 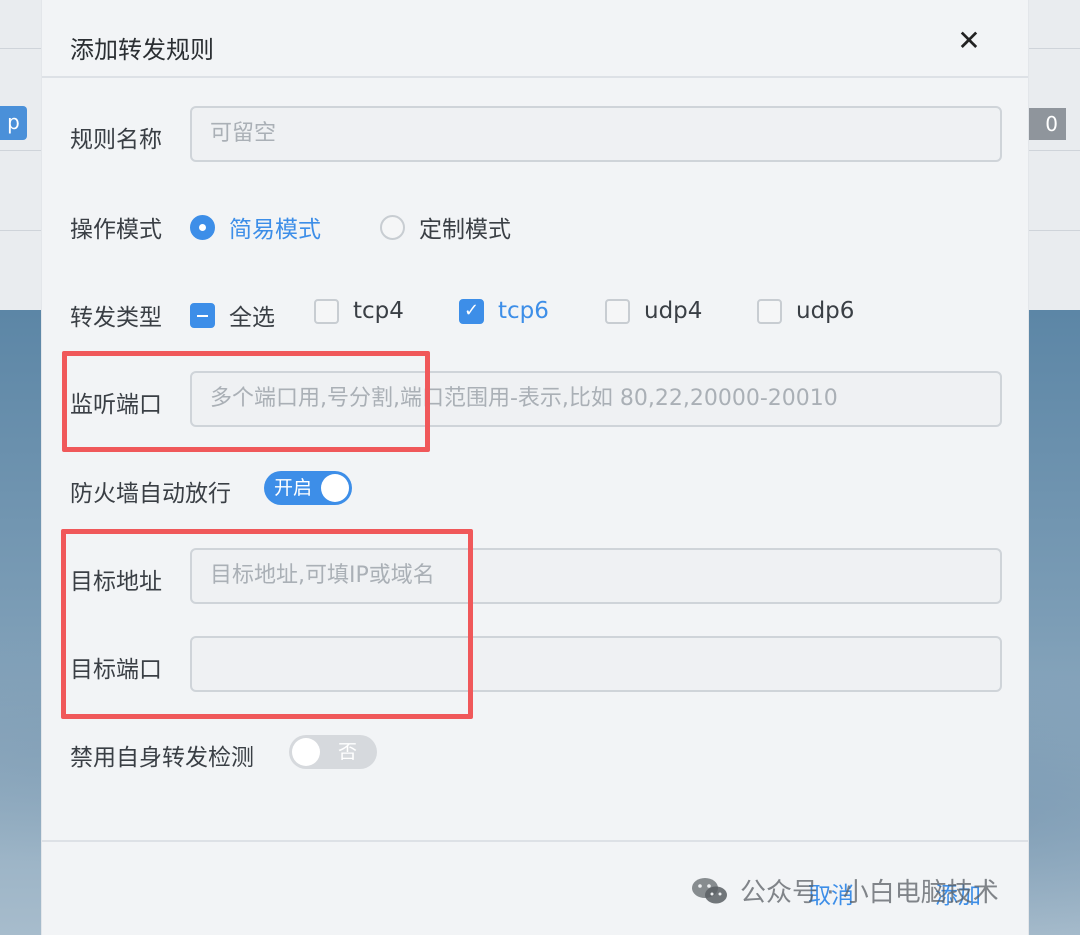 I want to click on background-button: p, so click(x=13, y=123).